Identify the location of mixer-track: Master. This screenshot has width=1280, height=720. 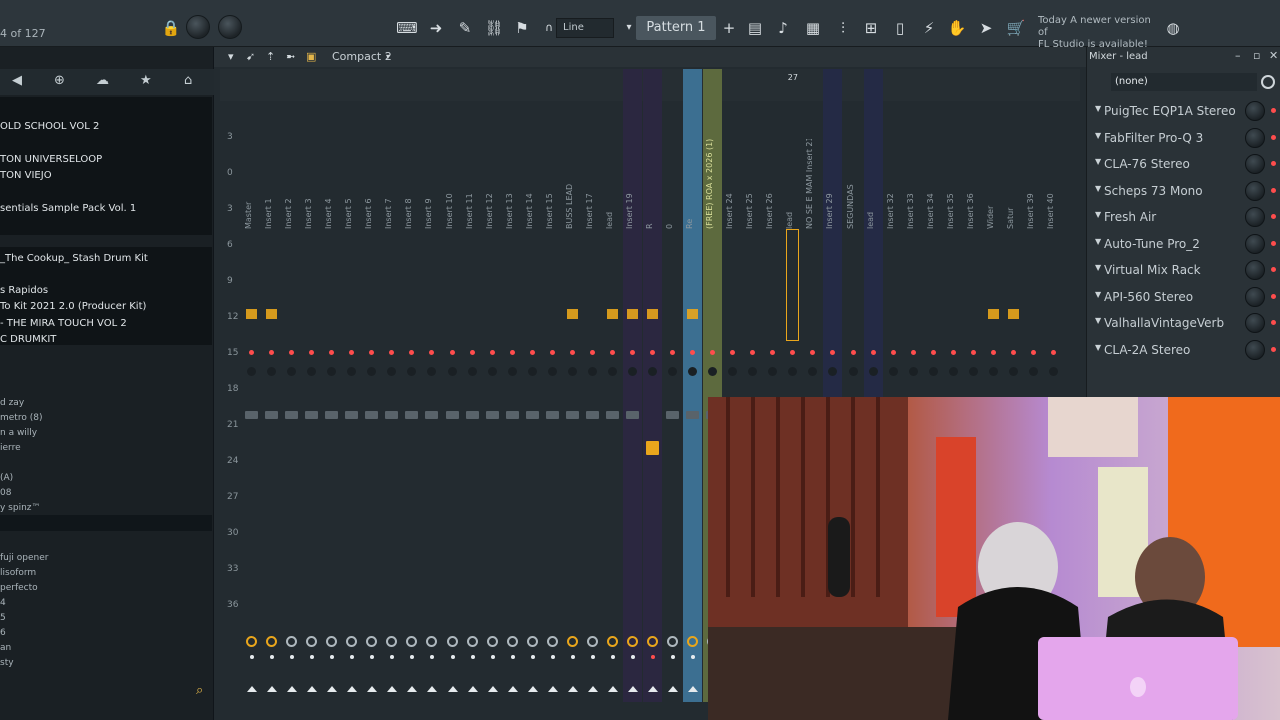
(251, 385).